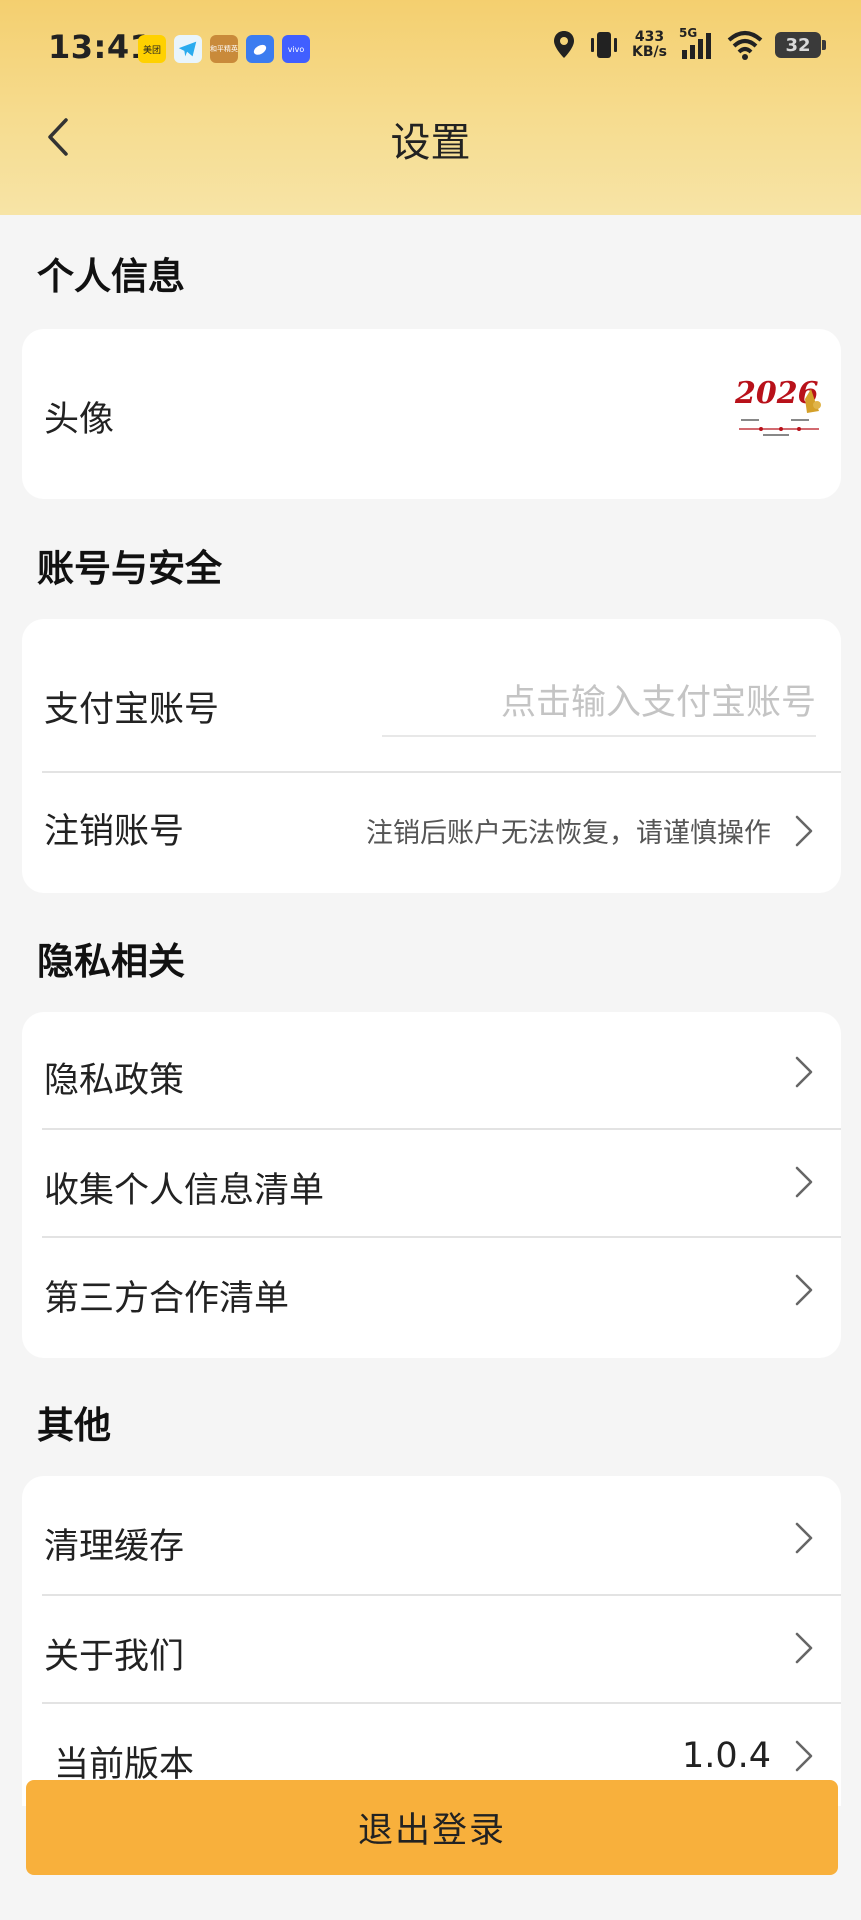 The height and width of the screenshot is (1920, 861). I want to click on avatar-year-text: 2026, so click(776, 393).